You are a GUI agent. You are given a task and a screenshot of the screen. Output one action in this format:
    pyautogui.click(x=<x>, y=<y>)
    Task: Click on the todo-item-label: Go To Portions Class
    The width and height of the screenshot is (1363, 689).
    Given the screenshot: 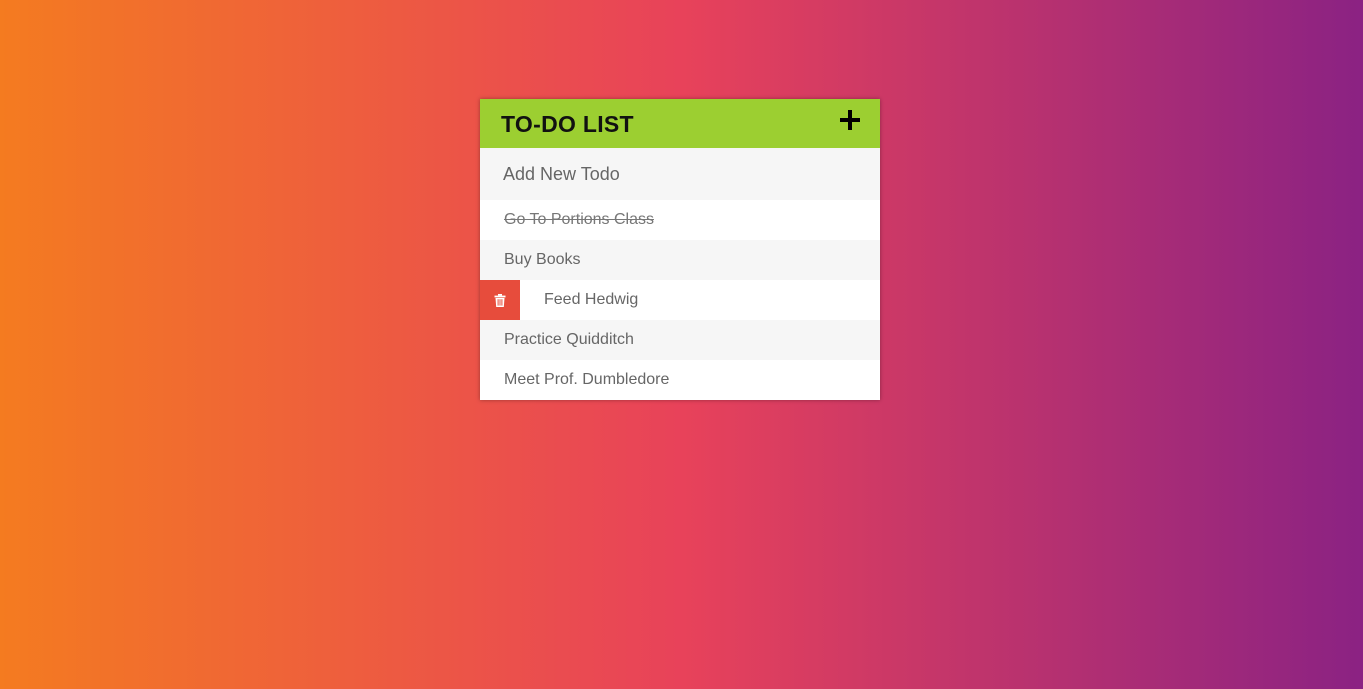 What is the action you would take?
    pyautogui.click(x=579, y=219)
    